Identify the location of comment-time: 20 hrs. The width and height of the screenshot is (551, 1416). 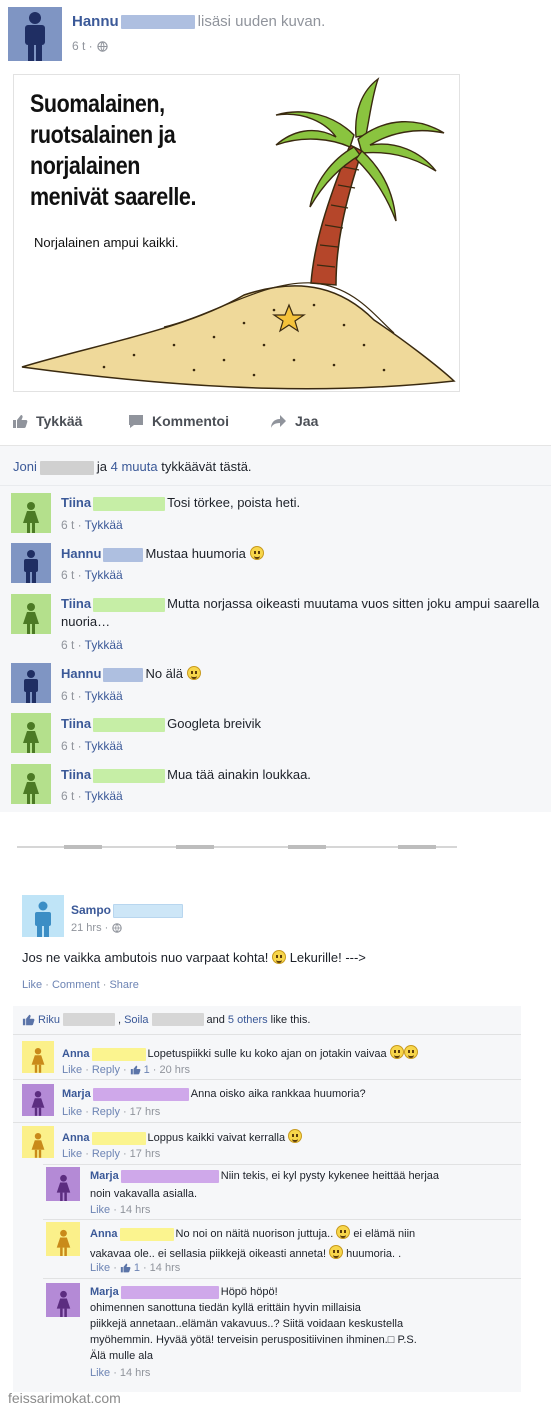
(174, 1070).